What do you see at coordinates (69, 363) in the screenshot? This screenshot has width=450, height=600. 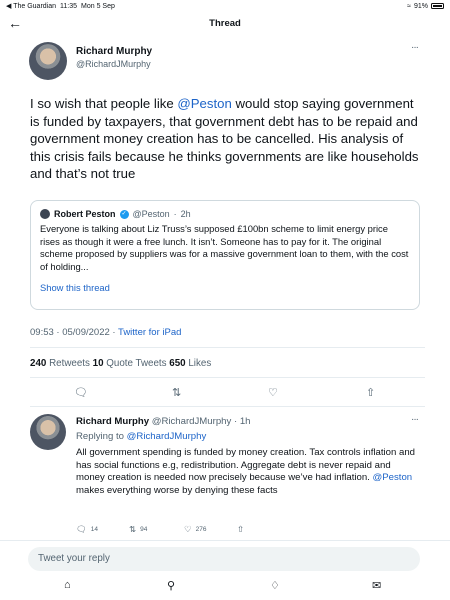 I see `retweets-label: Retweets` at bounding box center [69, 363].